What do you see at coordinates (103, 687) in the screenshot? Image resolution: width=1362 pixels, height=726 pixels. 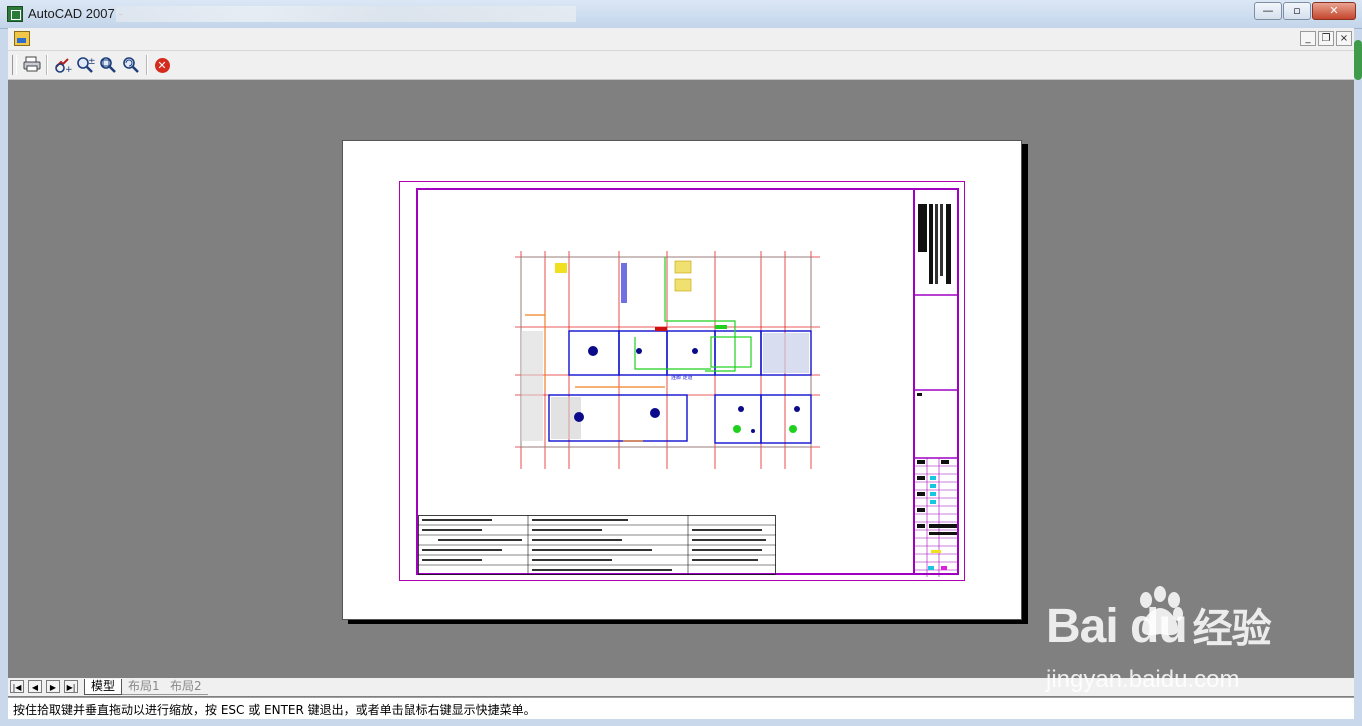 I see `tab-model: 模型` at bounding box center [103, 687].